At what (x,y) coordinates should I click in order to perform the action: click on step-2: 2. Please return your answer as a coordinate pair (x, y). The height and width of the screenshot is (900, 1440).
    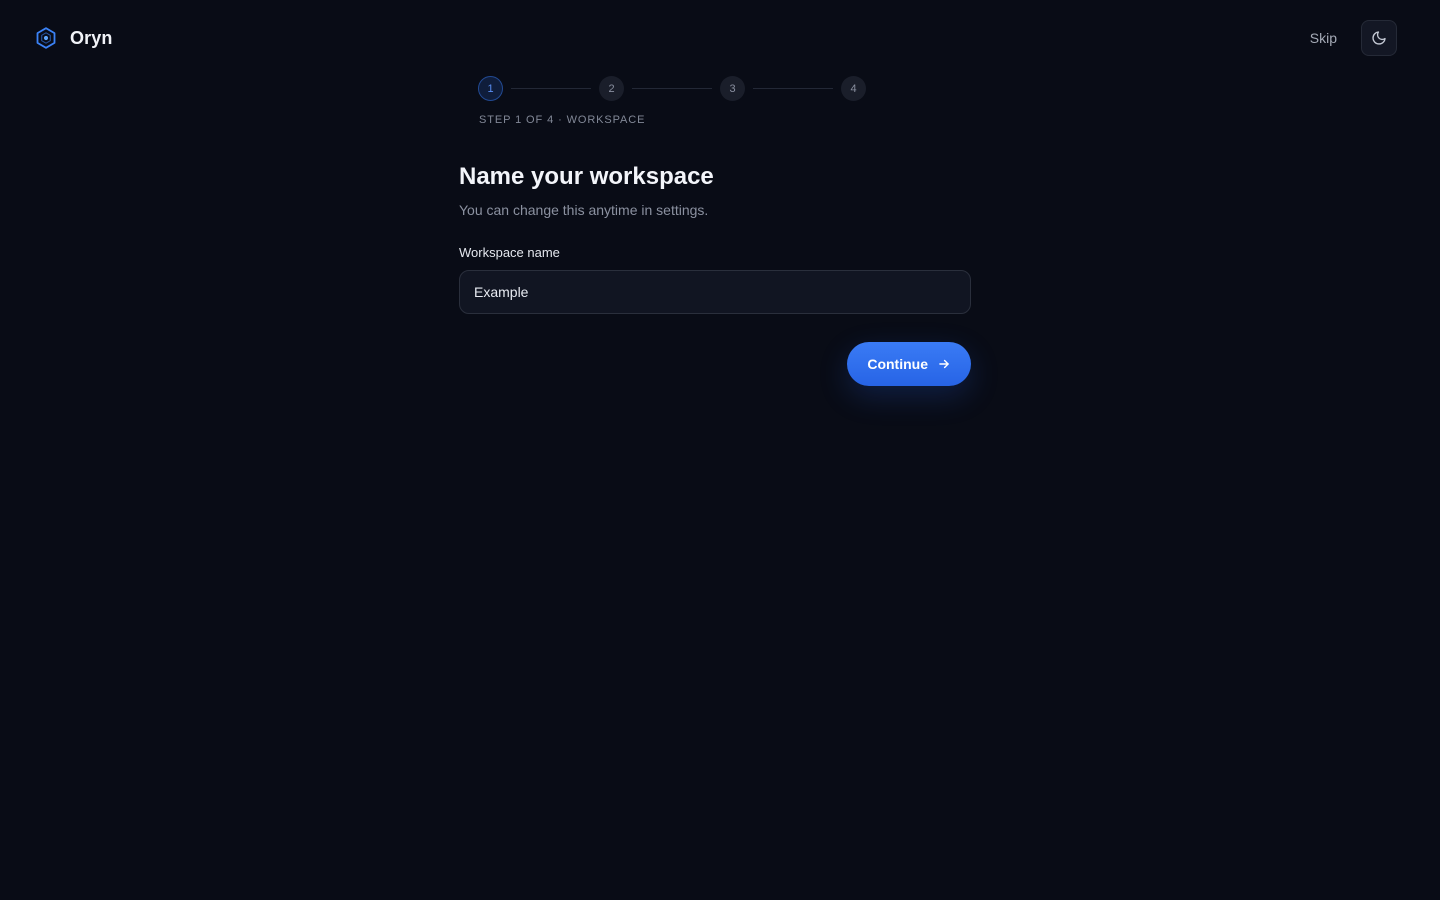
    Looking at the image, I should click on (611, 88).